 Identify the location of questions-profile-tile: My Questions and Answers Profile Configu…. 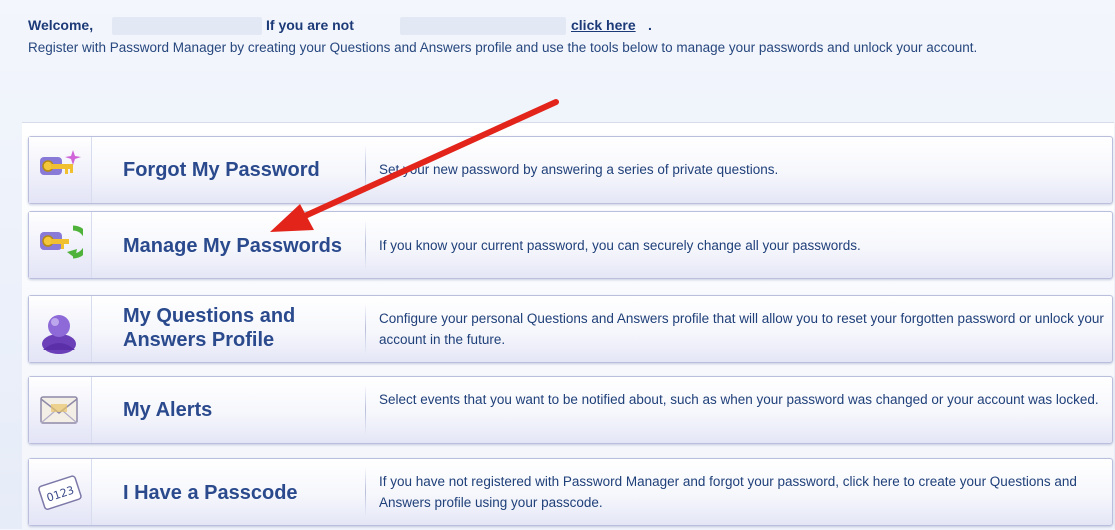
(570, 329).